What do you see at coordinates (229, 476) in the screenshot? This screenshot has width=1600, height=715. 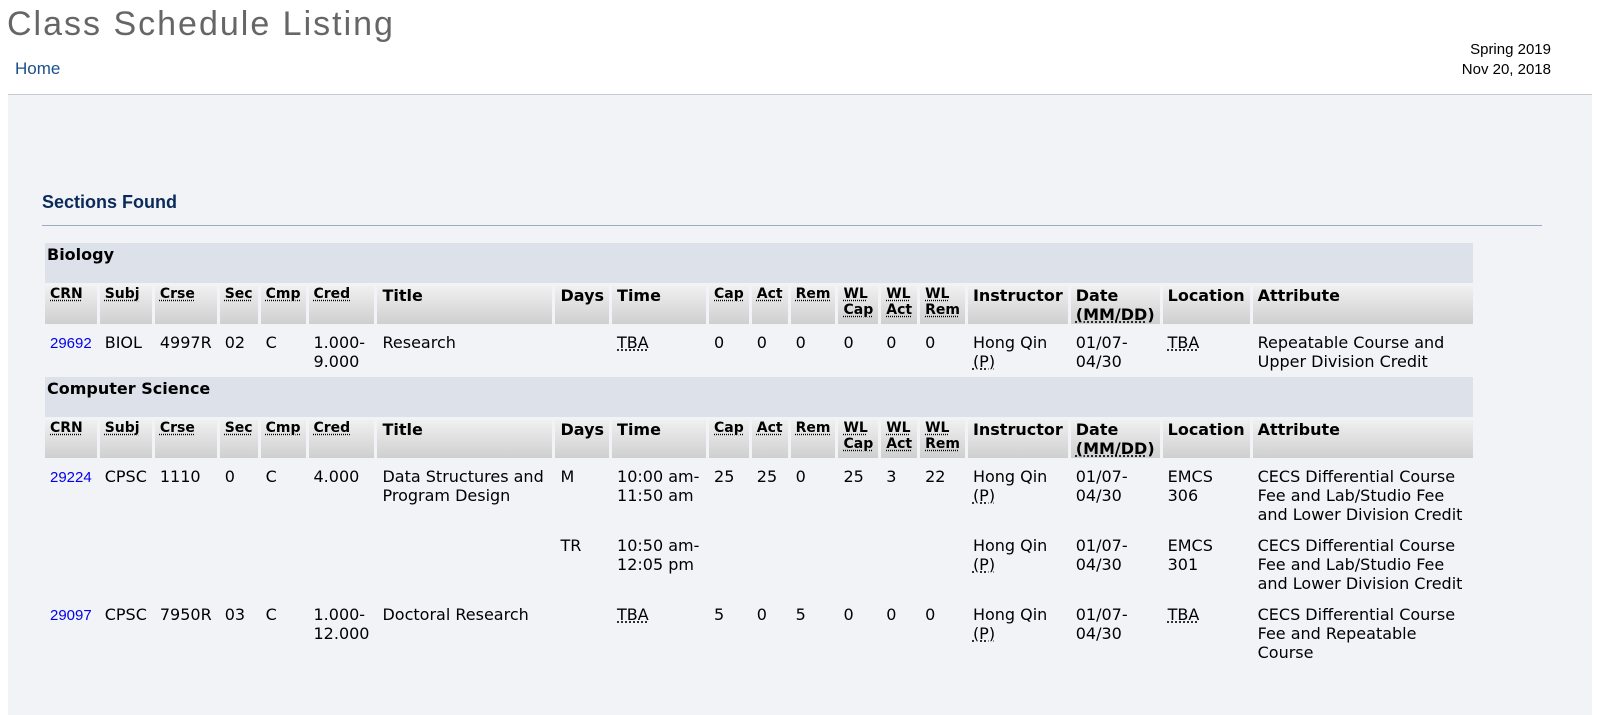 I see `cell-sec: 0` at bounding box center [229, 476].